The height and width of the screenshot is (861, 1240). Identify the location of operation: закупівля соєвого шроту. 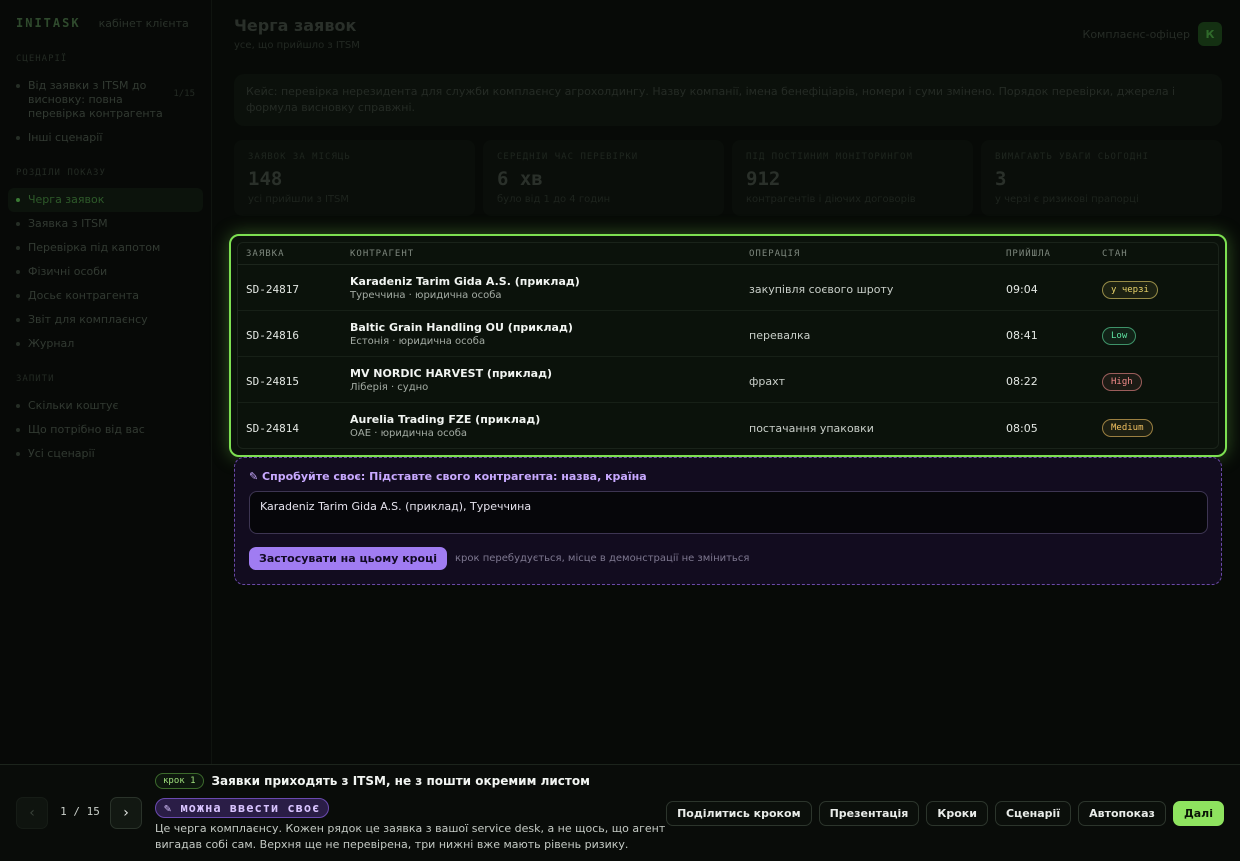
(821, 289).